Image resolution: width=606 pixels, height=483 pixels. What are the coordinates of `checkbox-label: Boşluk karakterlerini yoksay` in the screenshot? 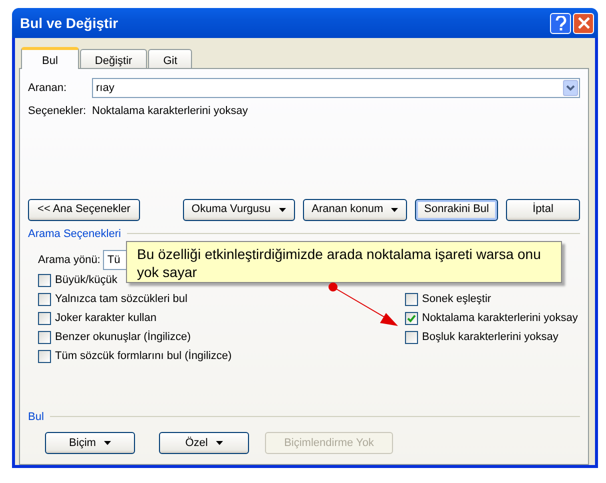 It's located at (490, 338).